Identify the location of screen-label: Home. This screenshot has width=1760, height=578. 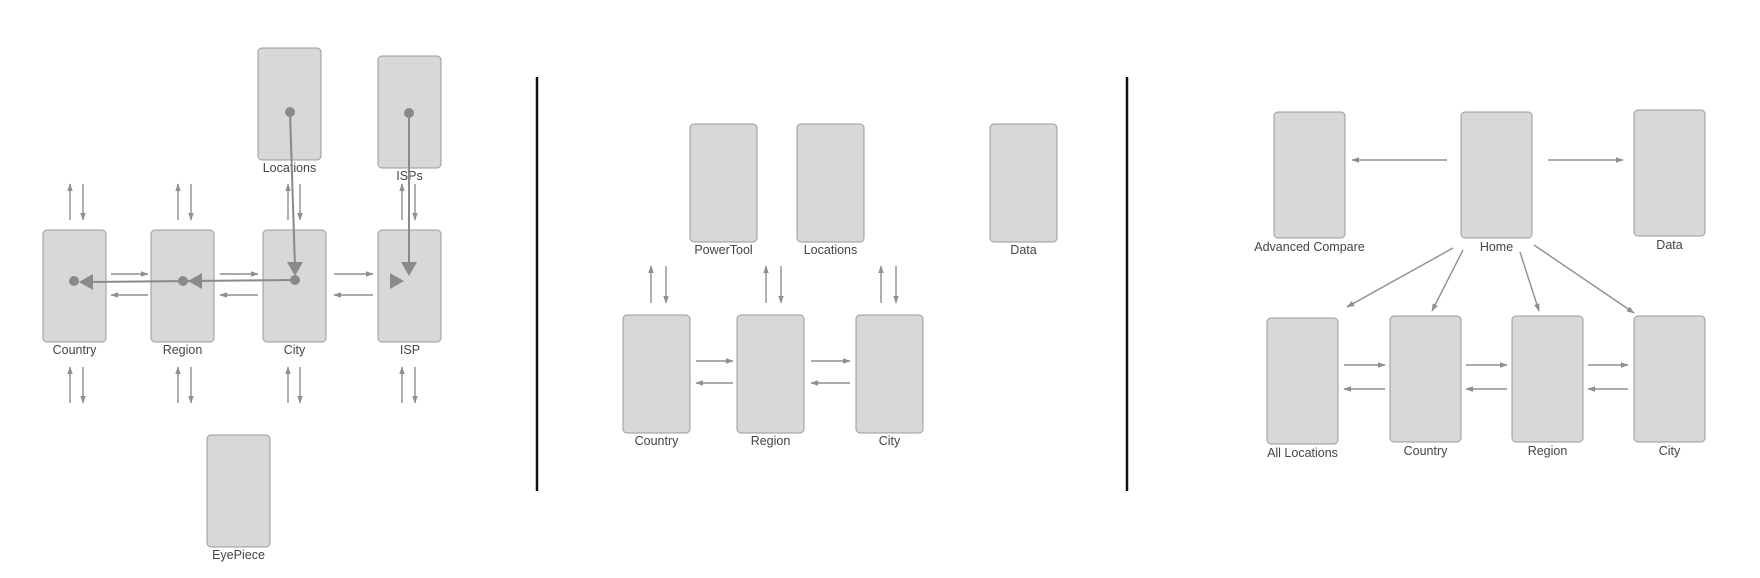
(1496, 247).